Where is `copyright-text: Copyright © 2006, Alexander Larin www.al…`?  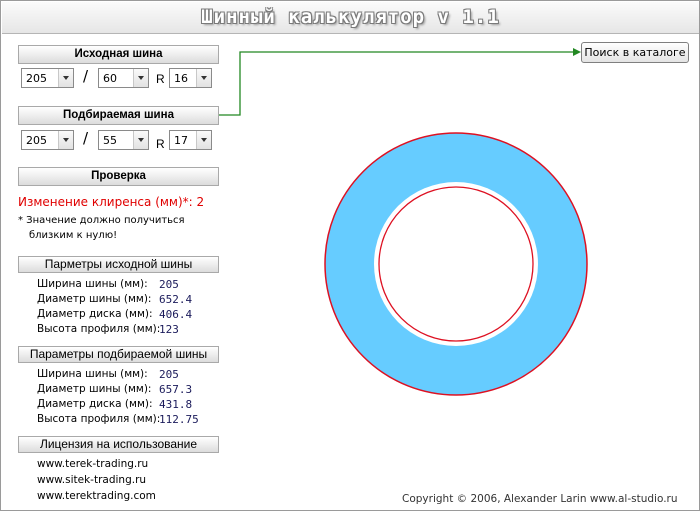
copyright-text: Copyright © 2006, Alexander Larin www.al… is located at coordinates (540, 499).